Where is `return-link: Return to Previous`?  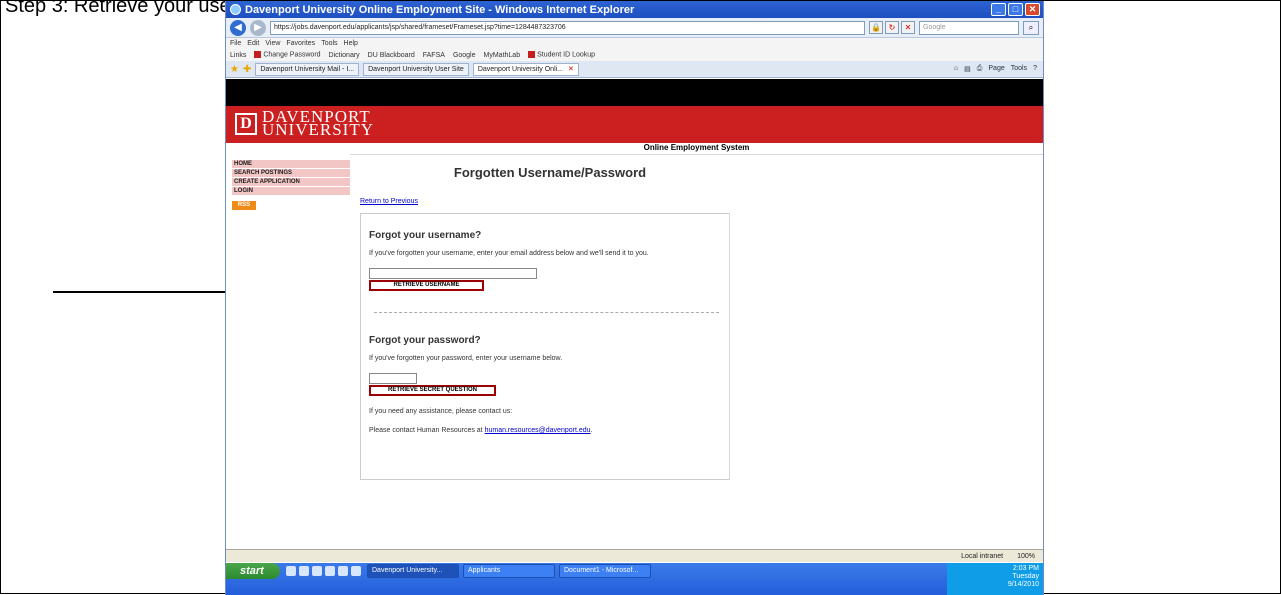 return-link: Return to Previous is located at coordinates (550, 201).